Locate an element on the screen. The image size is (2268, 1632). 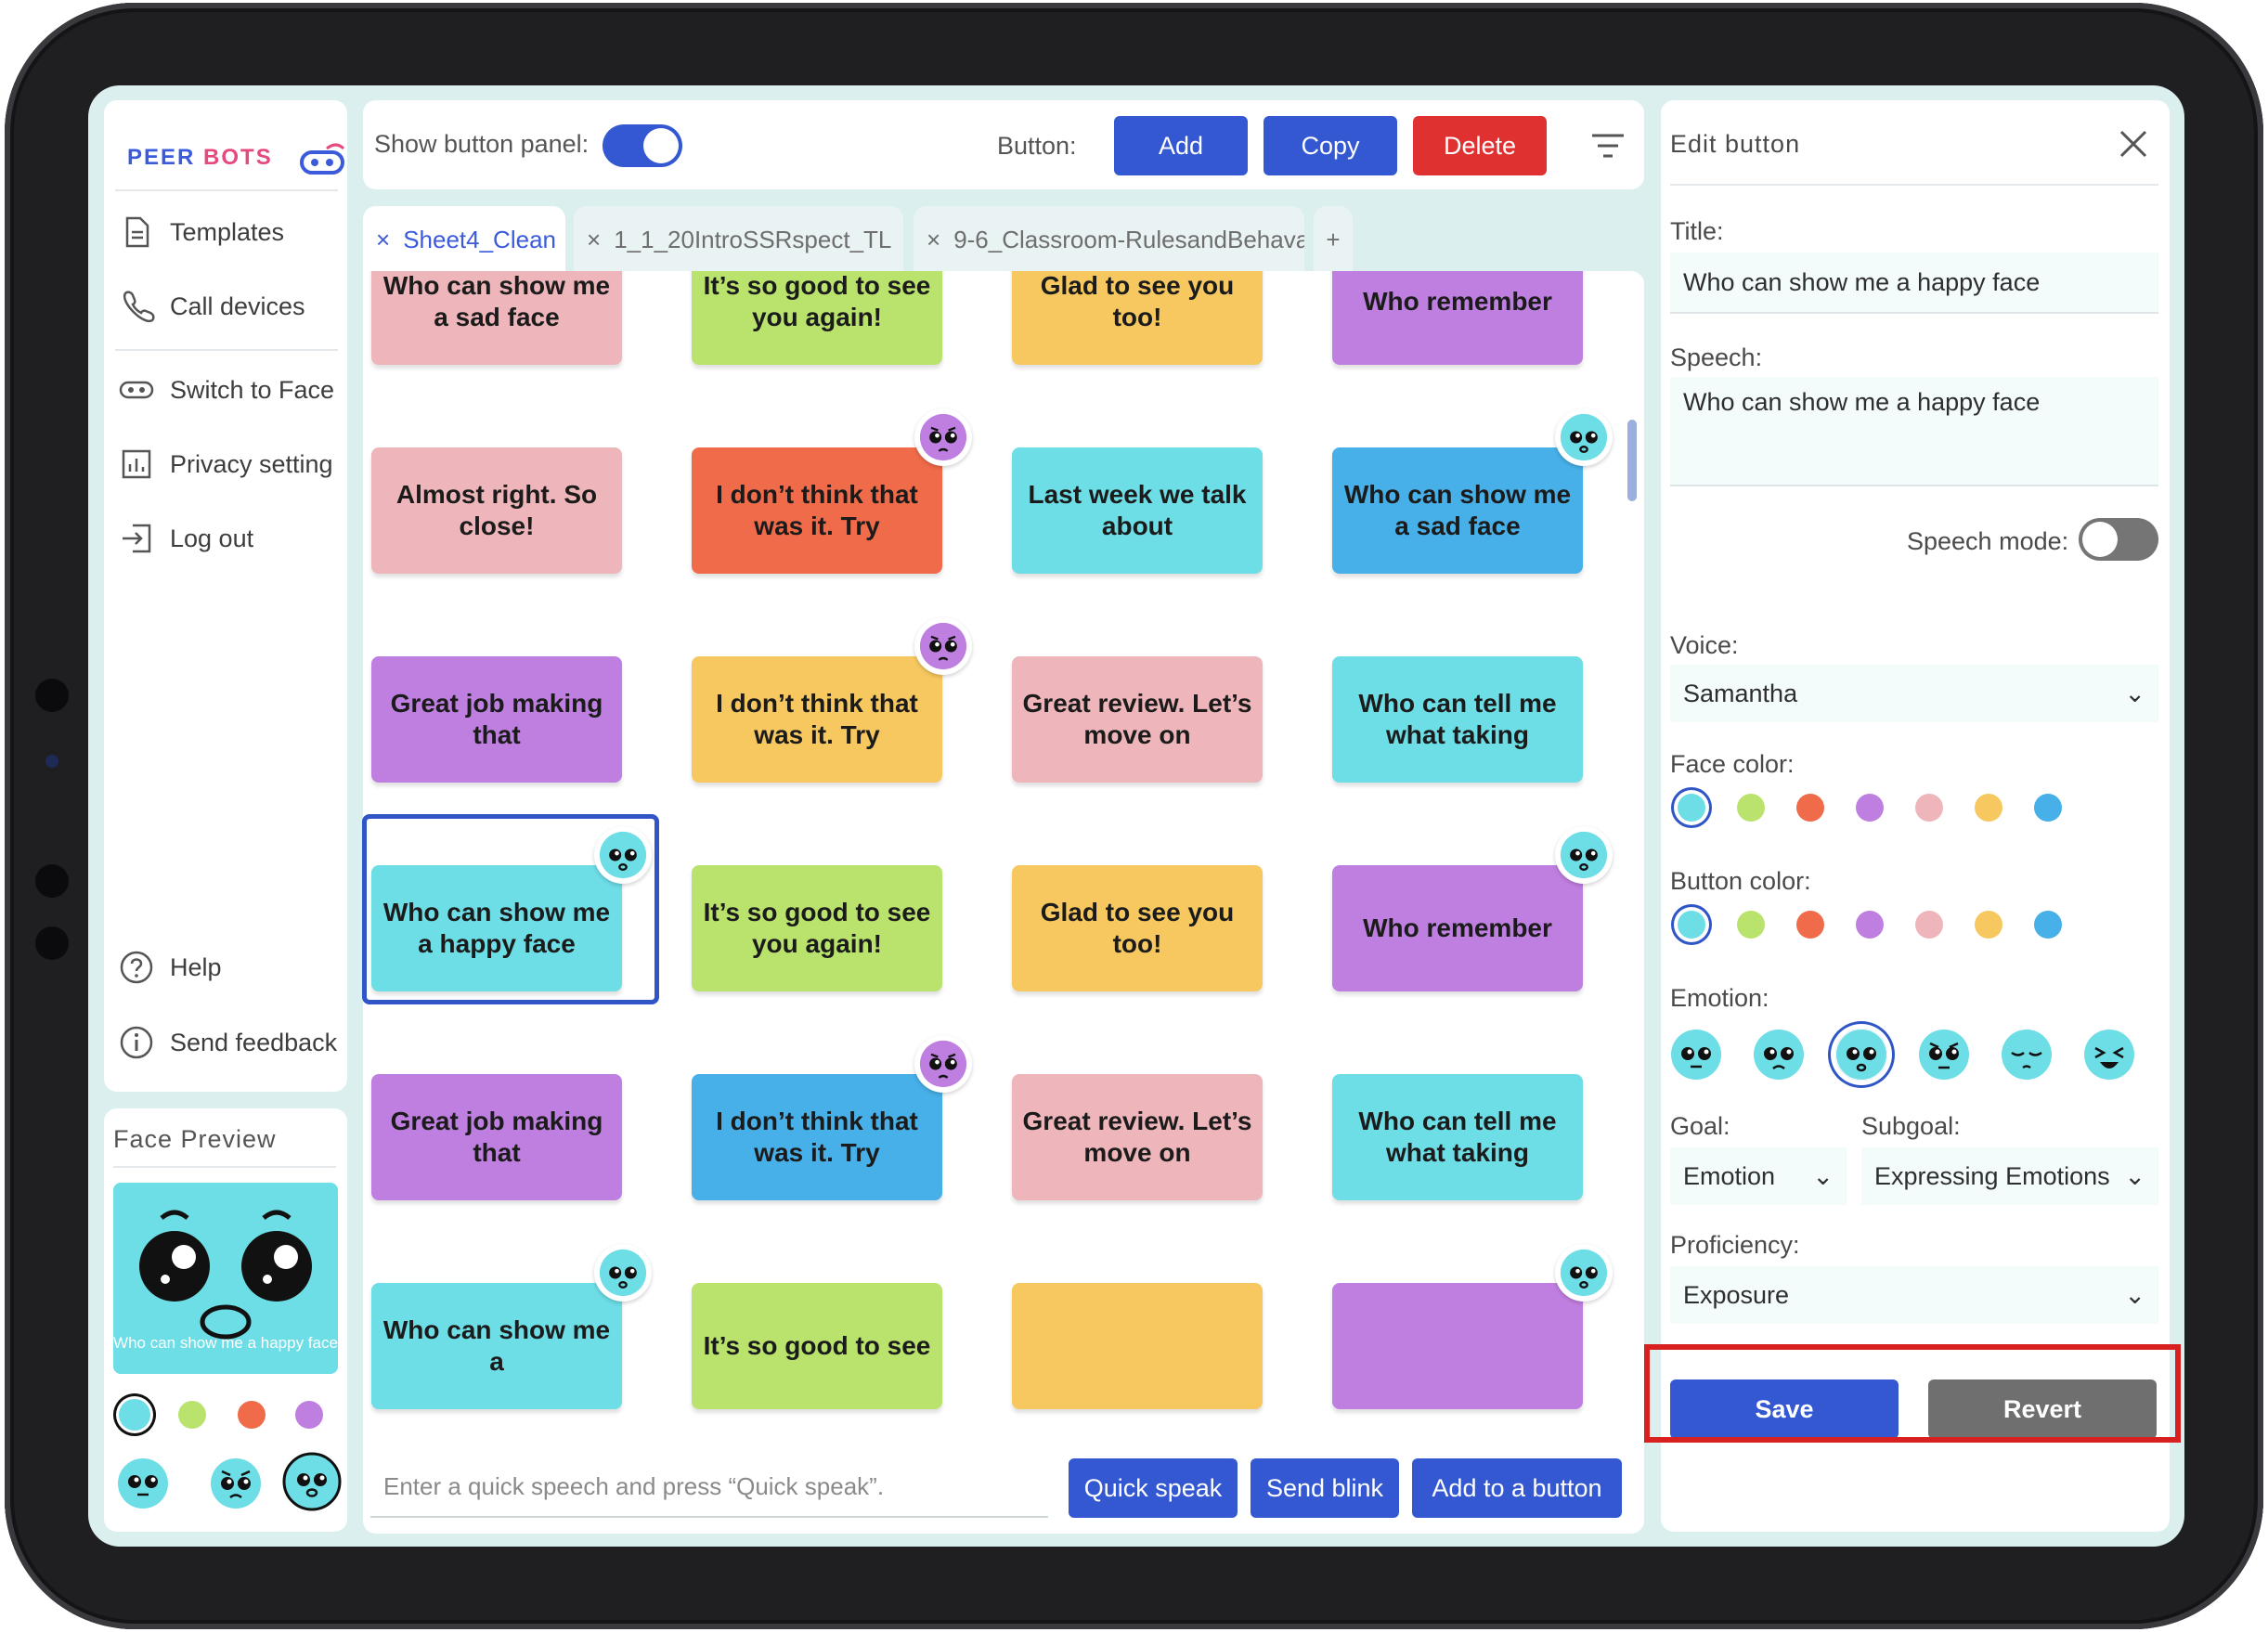
voice-select: Samantha ⌄ is located at coordinates (1914, 693).